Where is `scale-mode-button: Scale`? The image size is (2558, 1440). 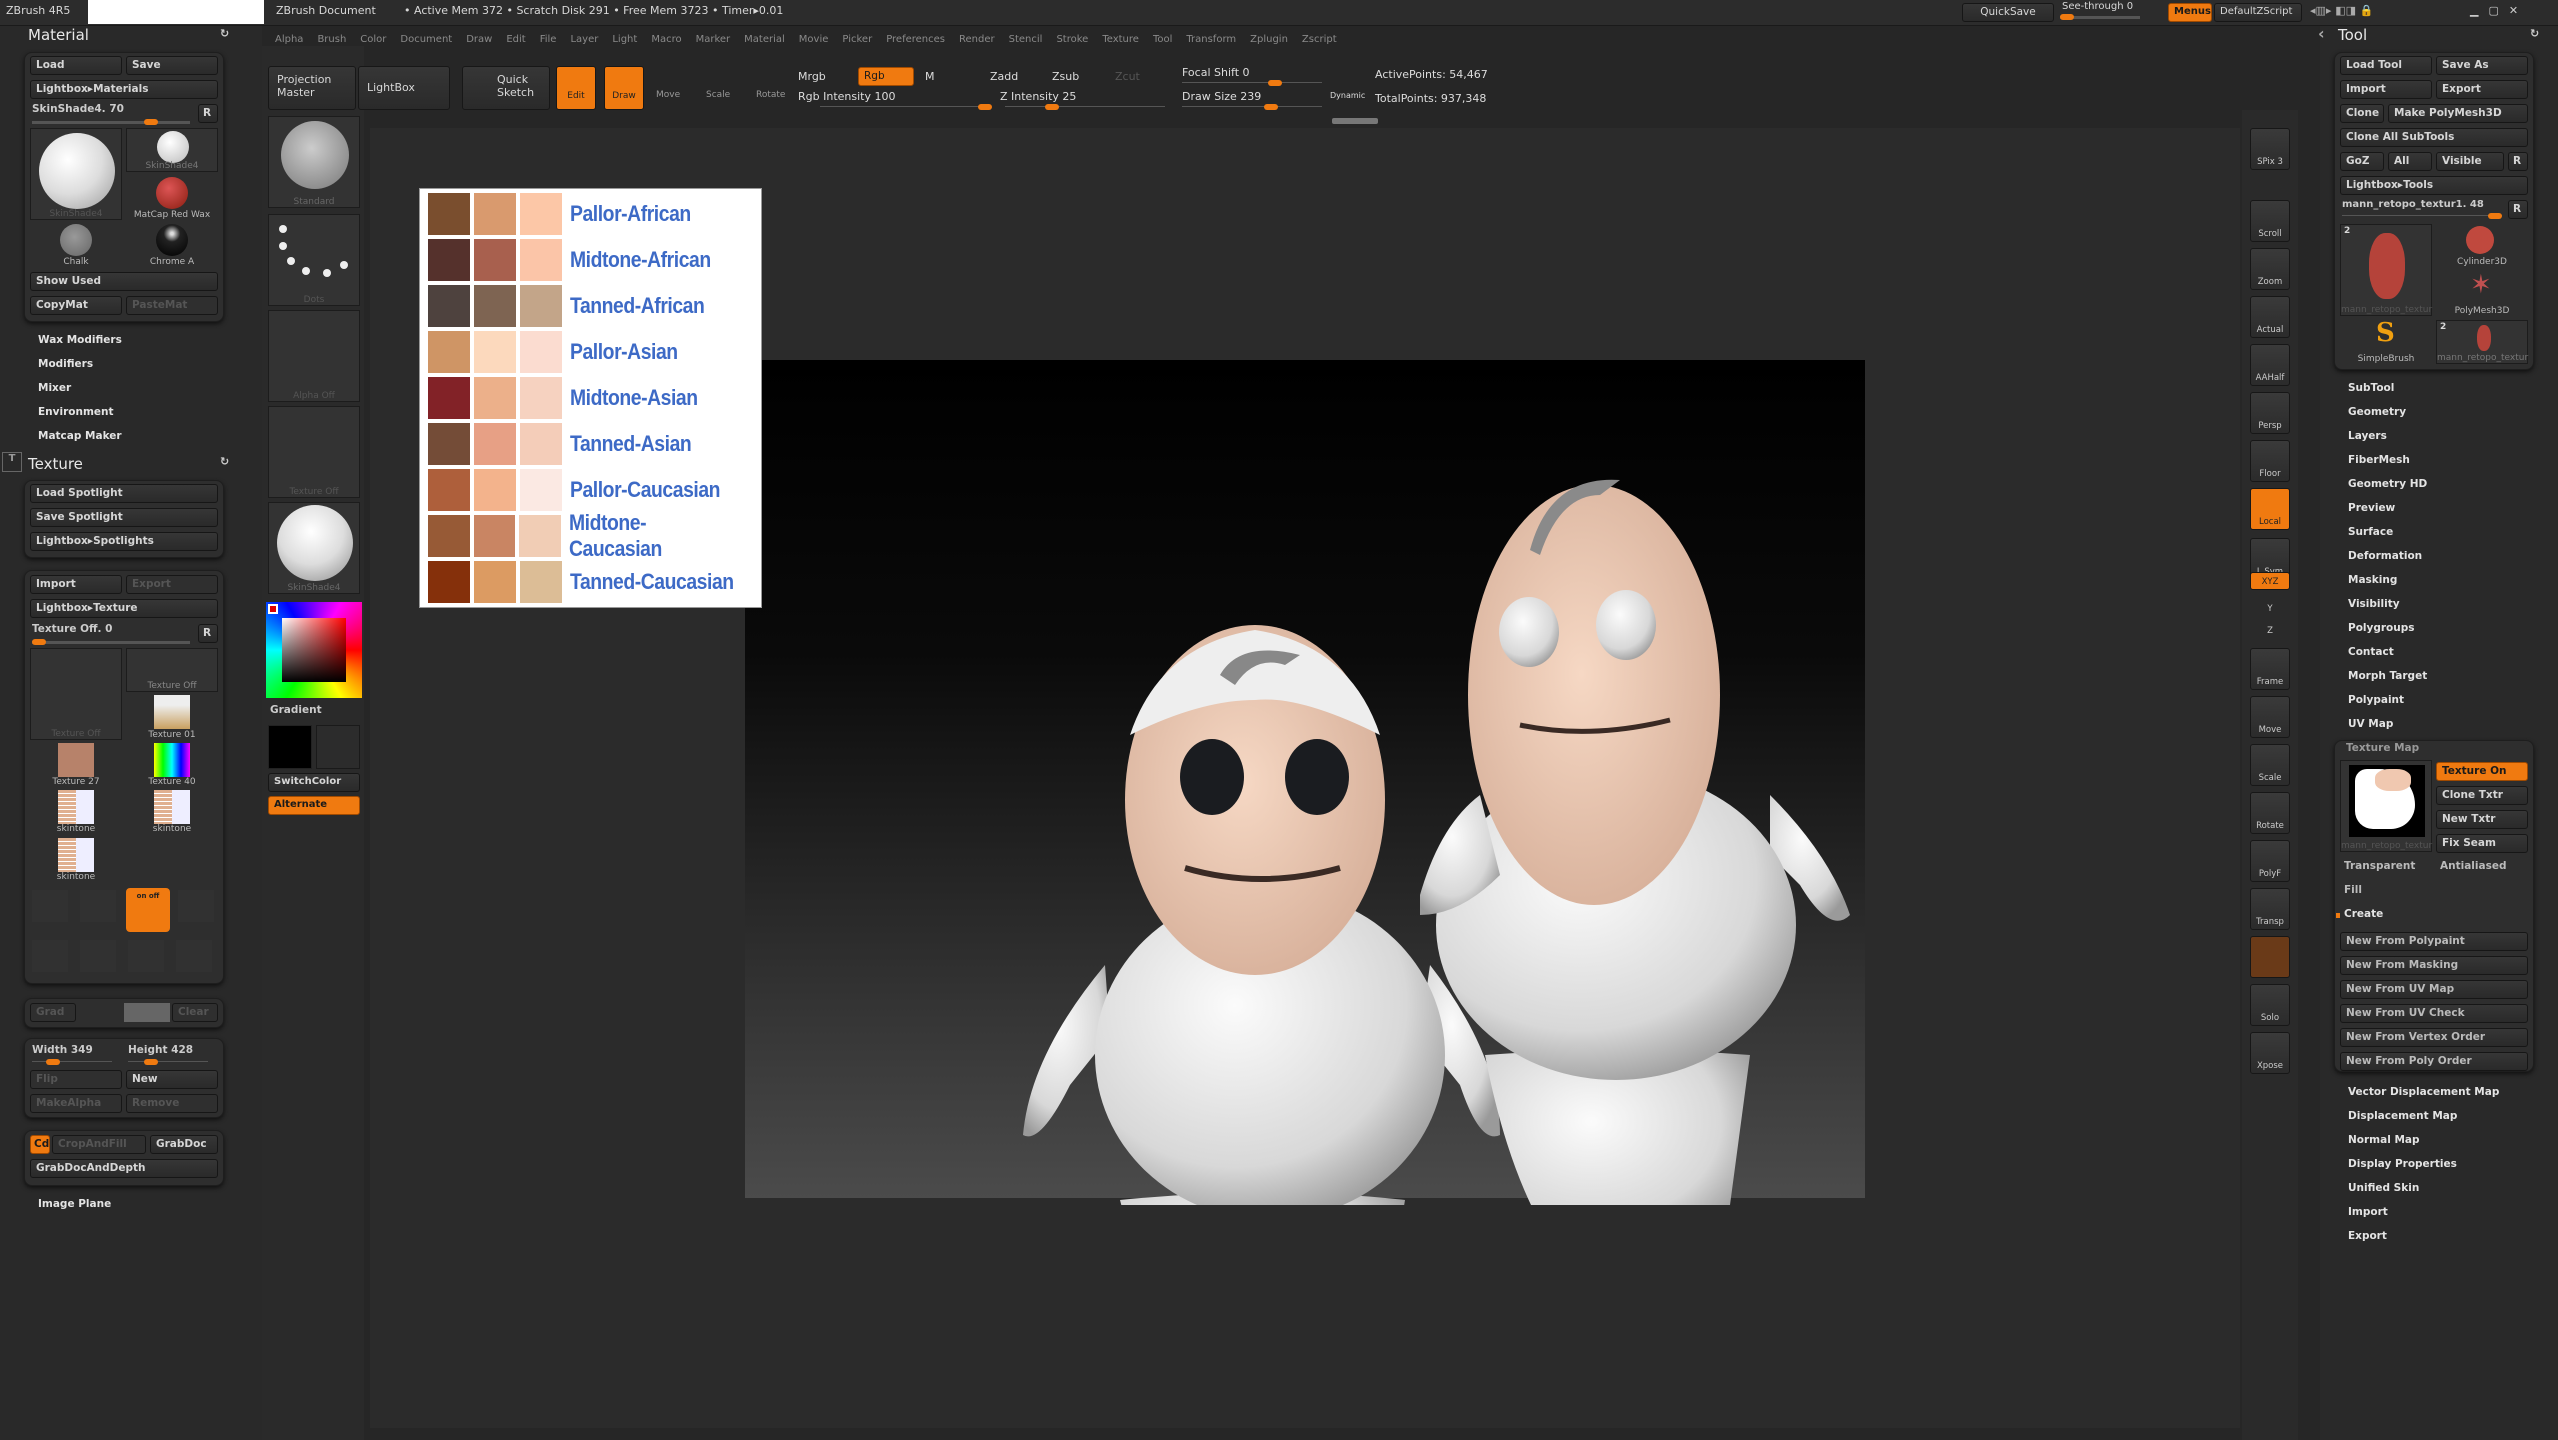
scale-mode-button: Scale is located at coordinates (718, 95).